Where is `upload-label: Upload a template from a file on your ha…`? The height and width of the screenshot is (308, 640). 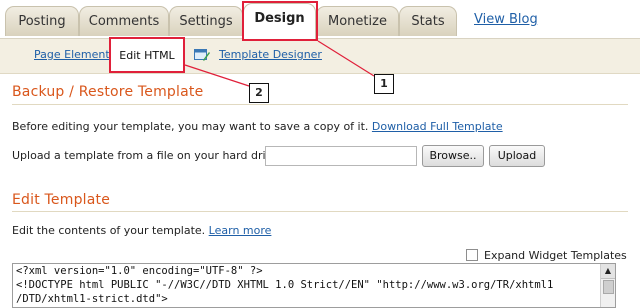 upload-label: Upload a template from a file on your ha… is located at coordinates (147, 155).